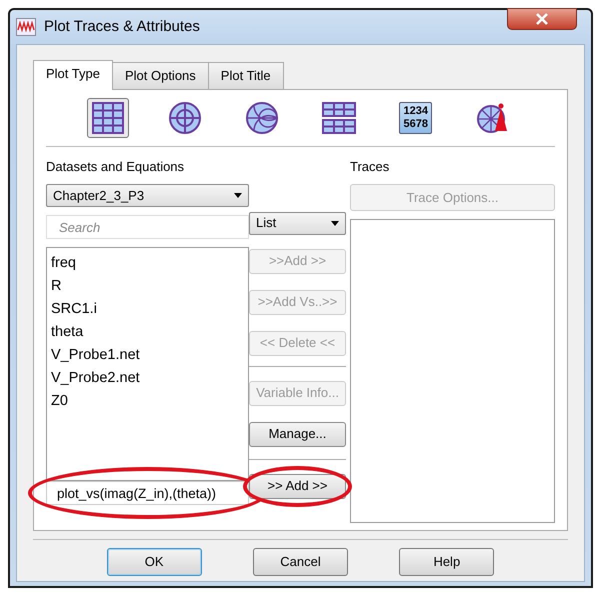 This screenshot has width=595, height=596. What do you see at coordinates (147, 227) in the screenshot?
I see `search-field: Search` at bounding box center [147, 227].